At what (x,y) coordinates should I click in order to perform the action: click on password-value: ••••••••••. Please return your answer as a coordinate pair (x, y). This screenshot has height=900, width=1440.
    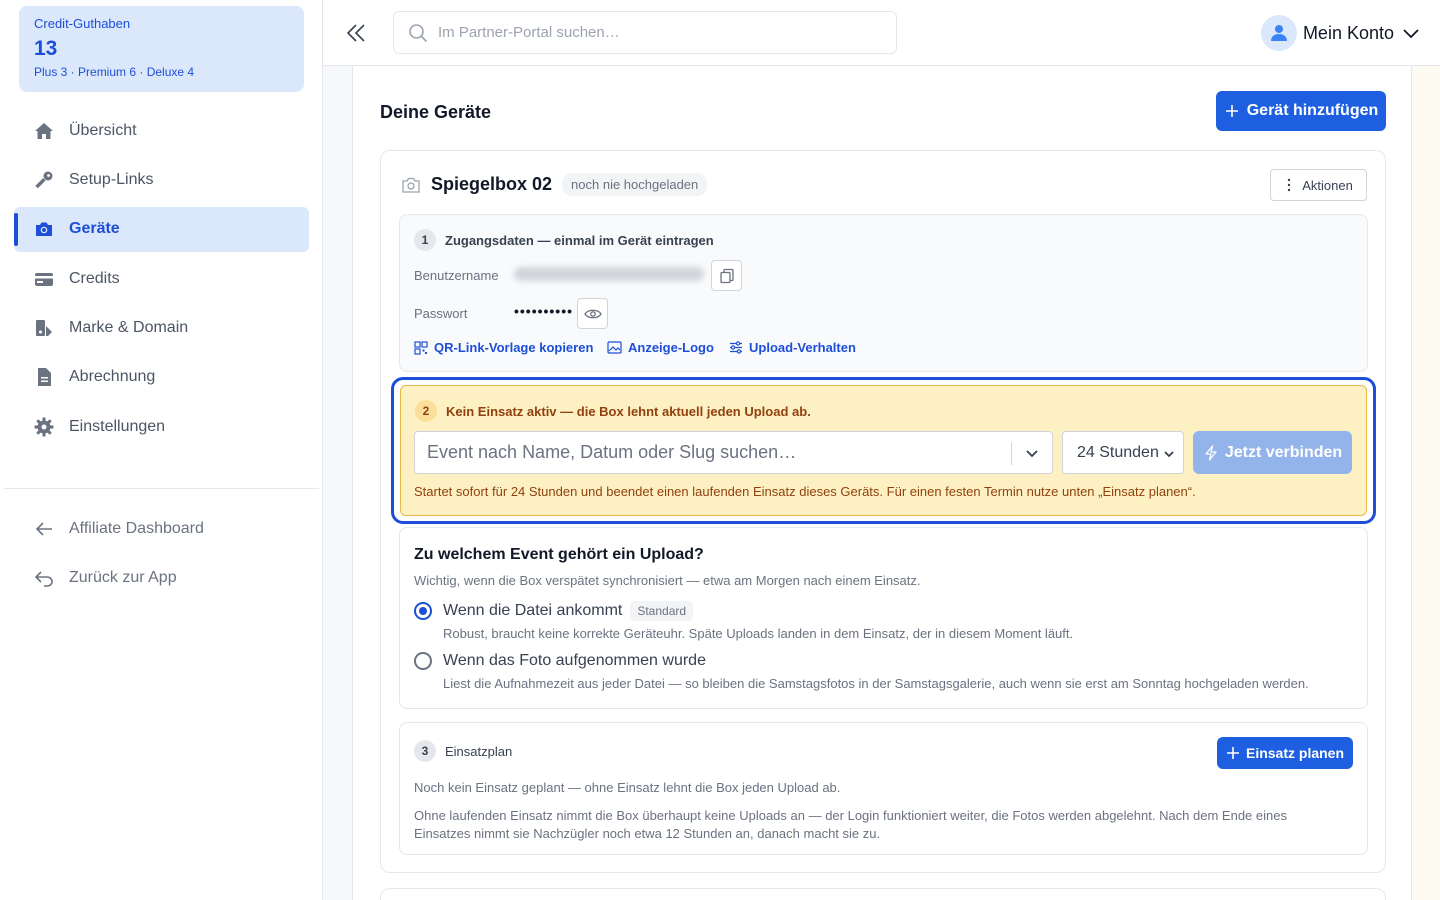
    Looking at the image, I should click on (544, 311).